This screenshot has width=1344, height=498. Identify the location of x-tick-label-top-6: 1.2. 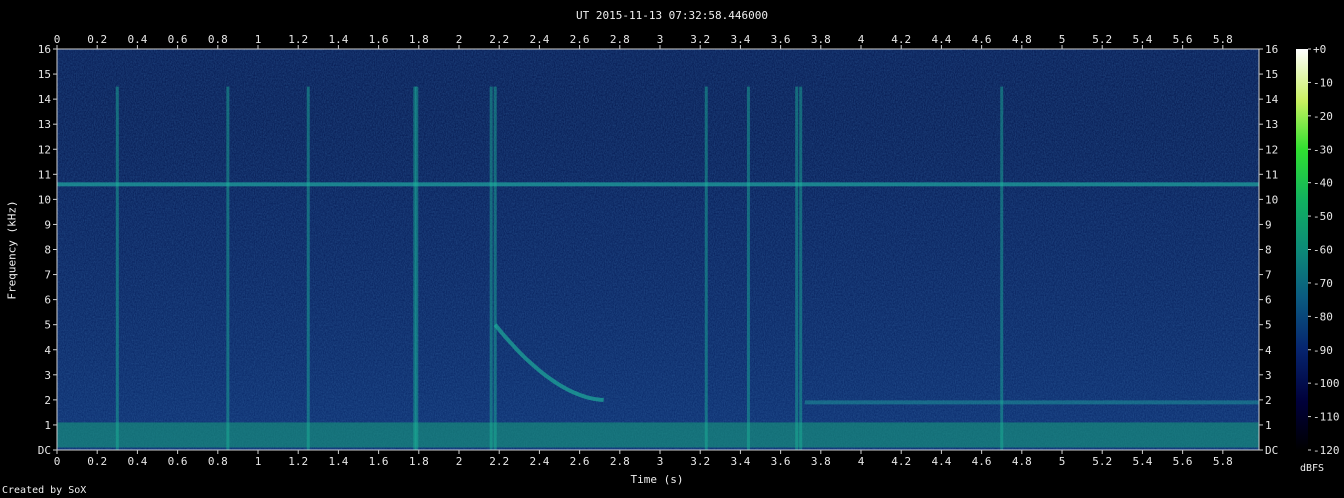
(298, 39).